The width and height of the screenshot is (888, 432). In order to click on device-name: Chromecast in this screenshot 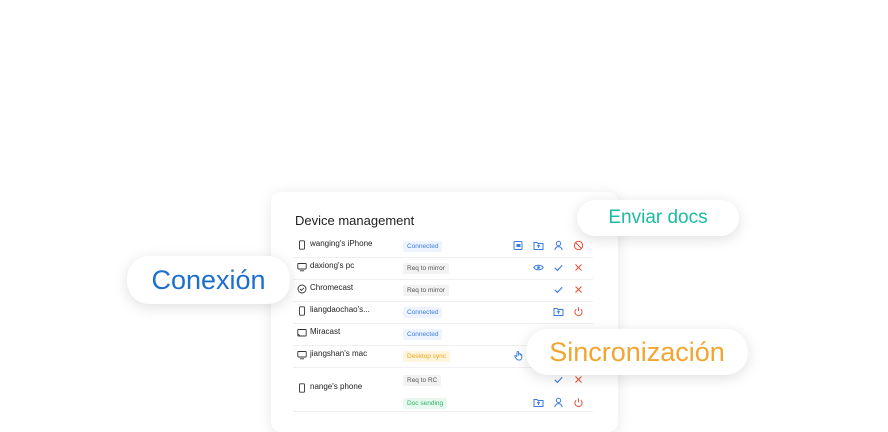, I will do `click(332, 287)`.